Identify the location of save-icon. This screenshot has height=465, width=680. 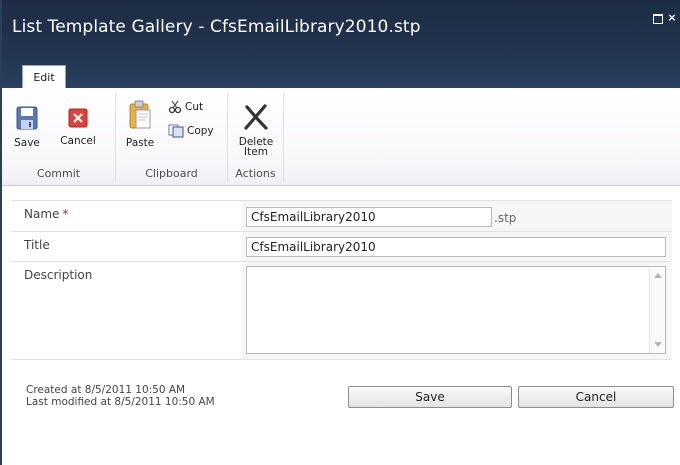
(27, 118).